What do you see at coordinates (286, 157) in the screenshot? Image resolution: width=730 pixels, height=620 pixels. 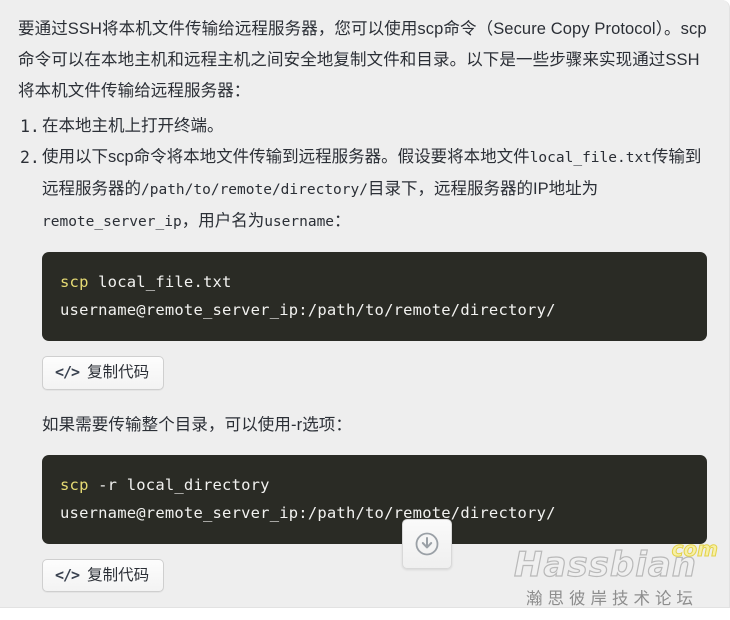 I see `step2-text-before: 使用以下scp命令将本地文件传输到远程服务器。假设要将本地文件` at bounding box center [286, 157].